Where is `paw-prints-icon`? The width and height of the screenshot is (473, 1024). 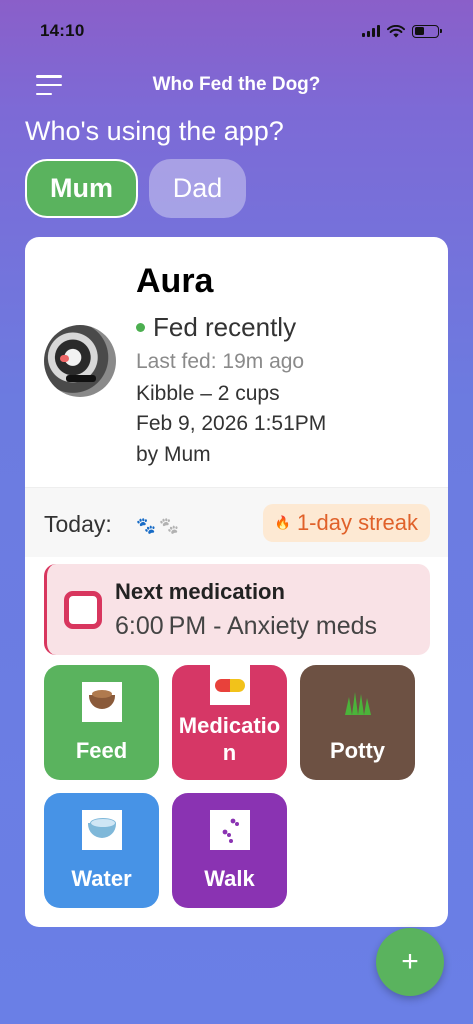
paw-prints-icon is located at coordinates (229, 830).